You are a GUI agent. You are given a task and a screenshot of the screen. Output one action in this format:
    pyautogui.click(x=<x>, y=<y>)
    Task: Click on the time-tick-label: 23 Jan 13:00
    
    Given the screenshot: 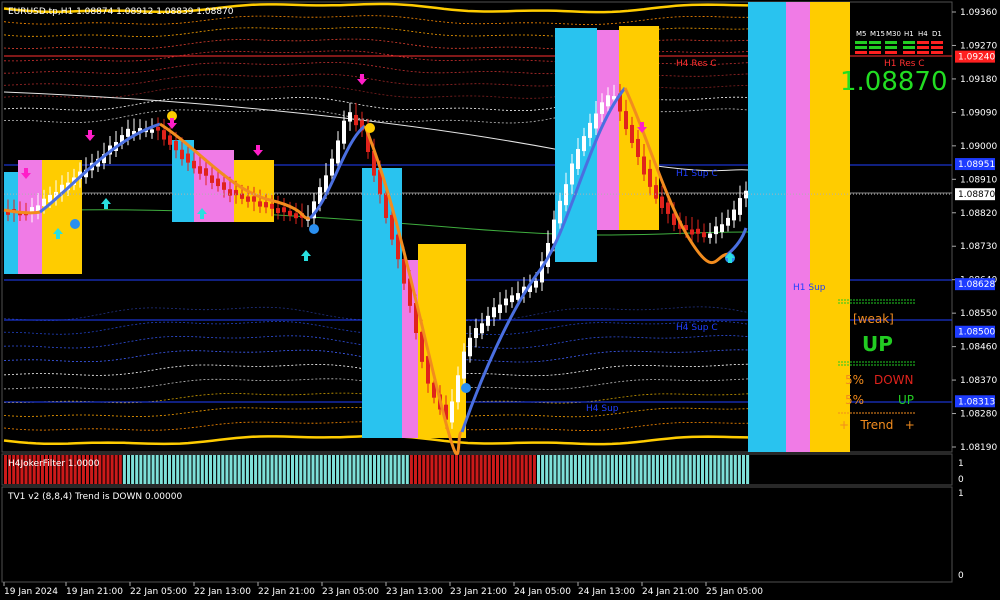 What is the action you would take?
    pyautogui.click(x=414, y=592)
    